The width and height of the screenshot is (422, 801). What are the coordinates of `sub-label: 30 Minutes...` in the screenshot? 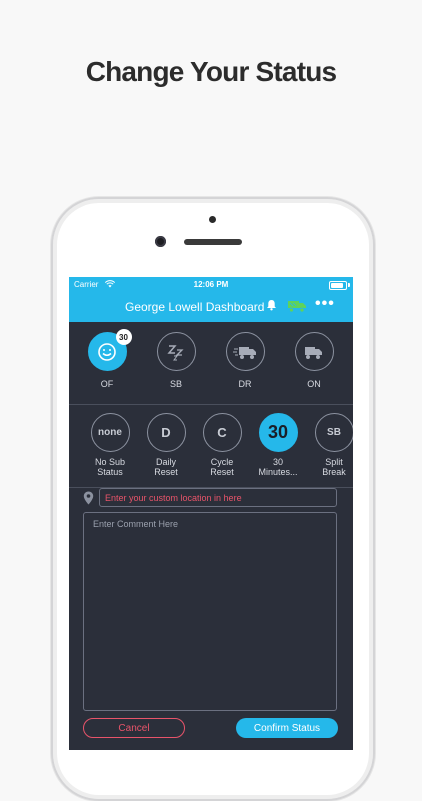 It's located at (278, 467).